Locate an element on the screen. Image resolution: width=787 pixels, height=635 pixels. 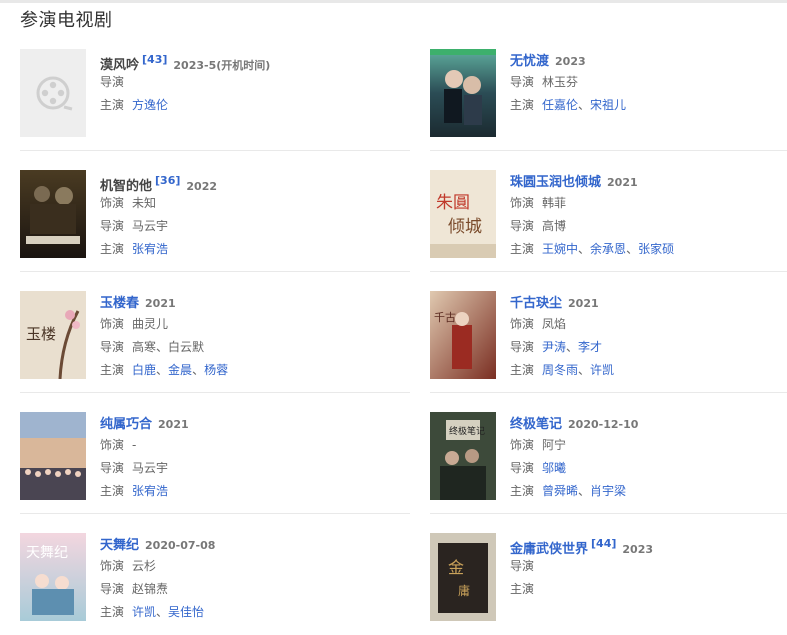
poster-image: 金庸 is located at coordinates (463, 577).